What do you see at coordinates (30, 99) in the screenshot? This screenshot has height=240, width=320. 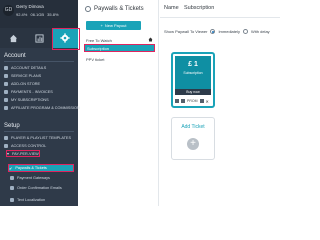 I see `sidebar-item-label: MY SUBSCRIPTIONS` at bounding box center [30, 99].